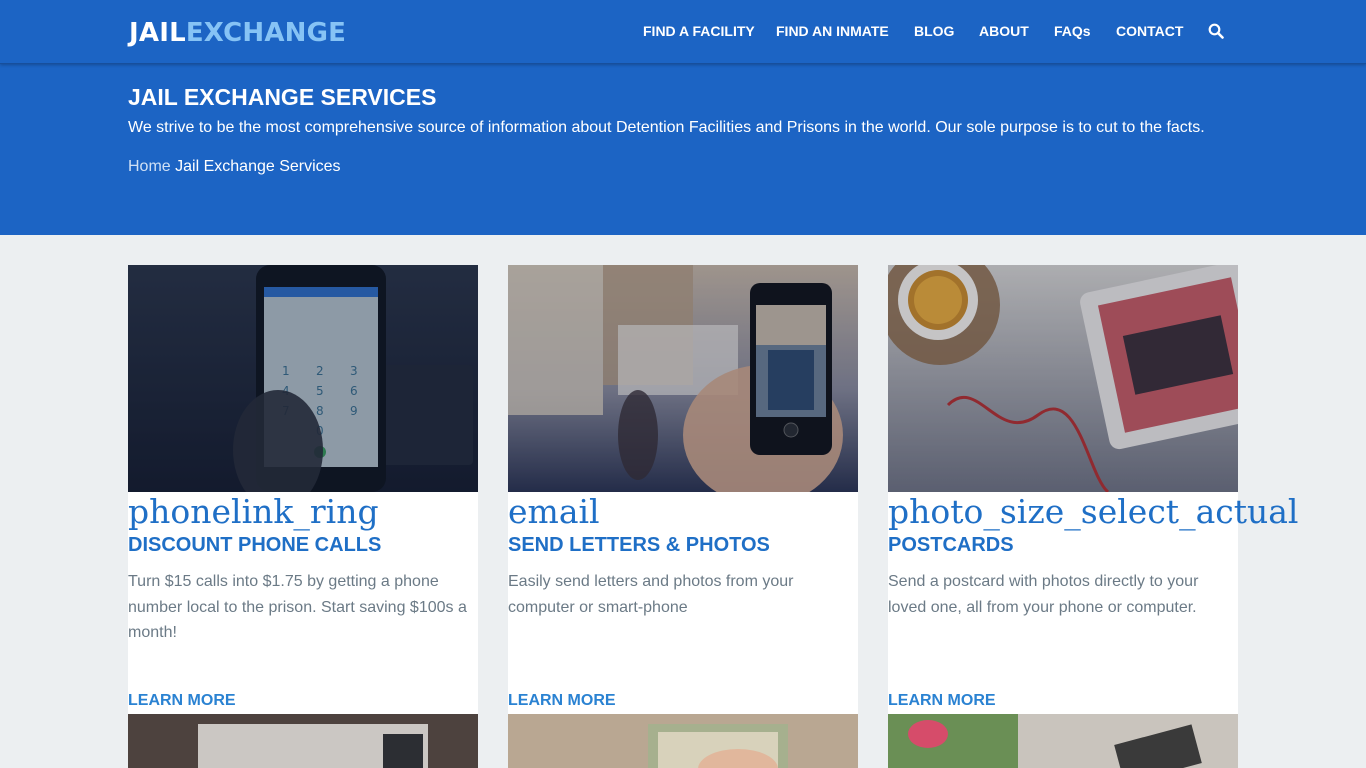  What do you see at coordinates (1072, 31) in the screenshot?
I see `nav-faqs: FAQs` at bounding box center [1072, 31].